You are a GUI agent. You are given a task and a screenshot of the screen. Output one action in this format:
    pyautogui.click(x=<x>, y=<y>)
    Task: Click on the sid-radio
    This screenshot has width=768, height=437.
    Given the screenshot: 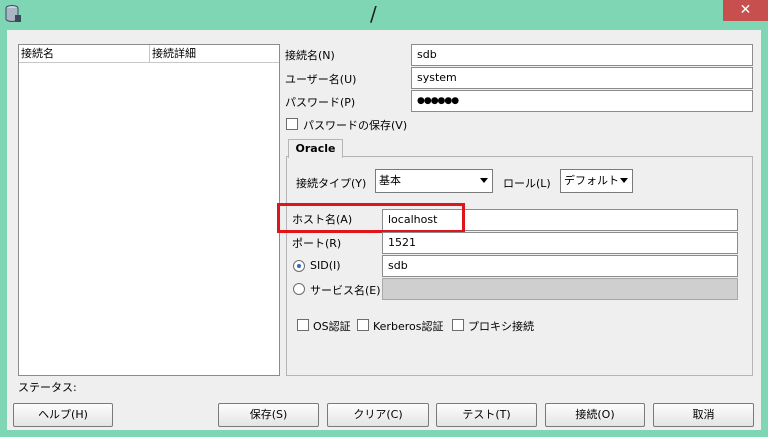 What is the action you would take?
    pyautogui.click(x=299, y=266)
    